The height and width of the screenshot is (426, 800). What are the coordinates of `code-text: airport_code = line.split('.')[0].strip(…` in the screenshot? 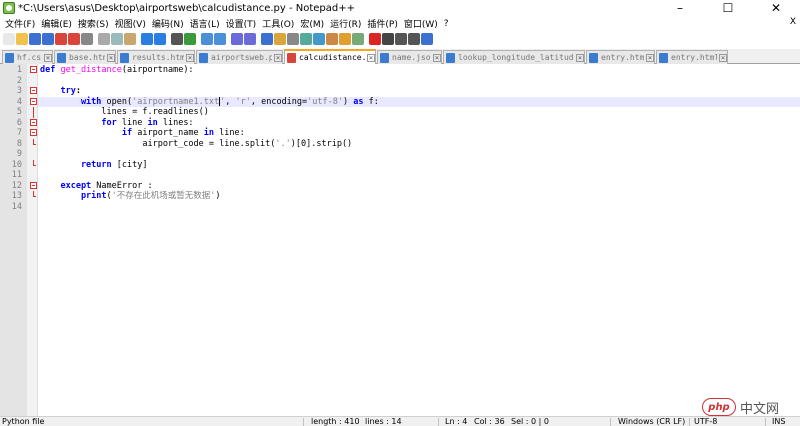 It's located at (196, 144).